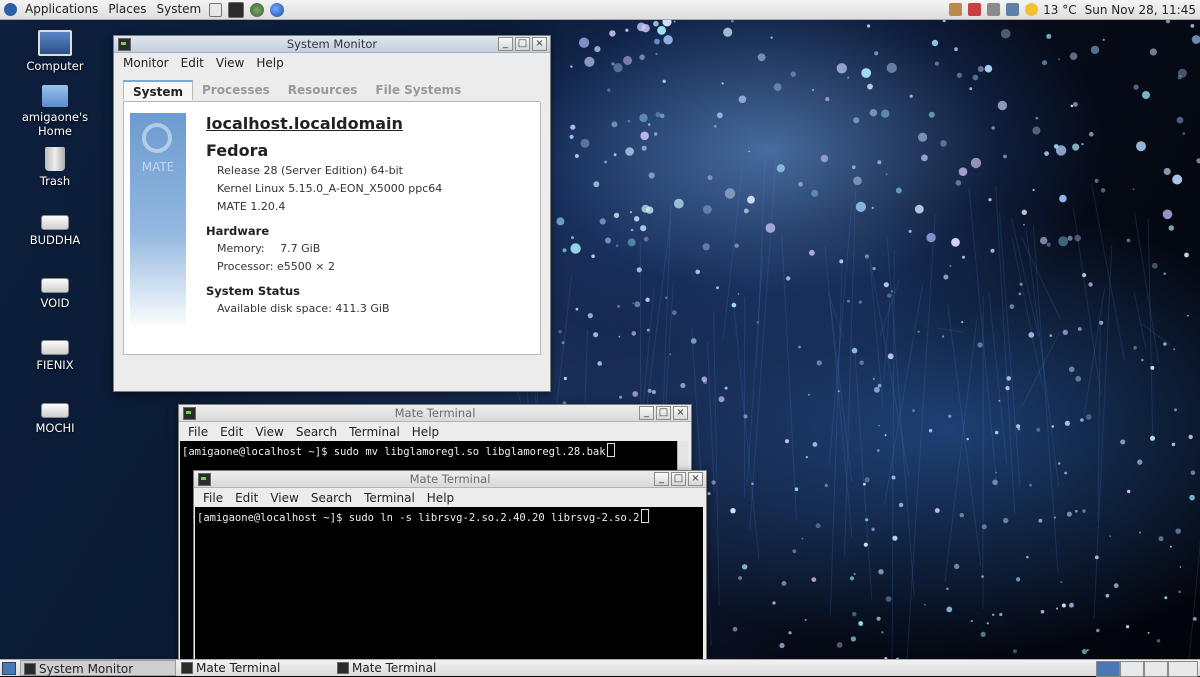 The width and height of the screenshot is (1200, 677). What do you see at coordinates (323, 90) in the screenshot?
I see `tab-resources: Resources` at bounding box center [323, 90].